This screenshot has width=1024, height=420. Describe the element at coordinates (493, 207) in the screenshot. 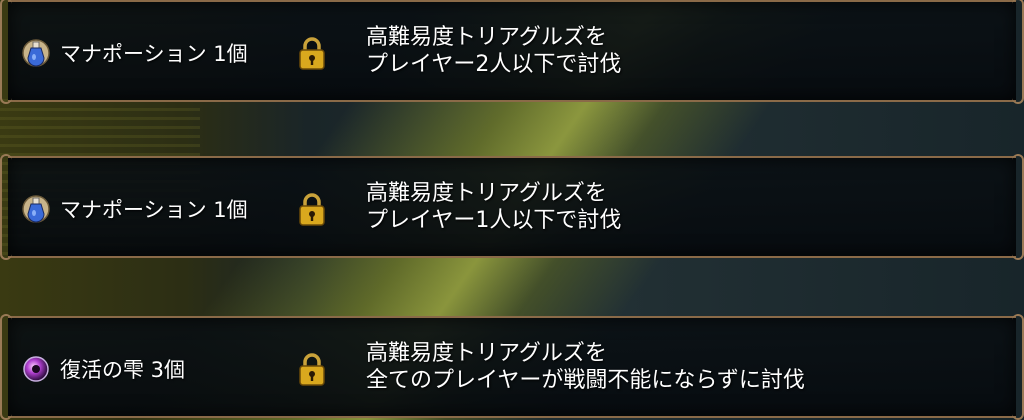

I see `mission-condition: 高難易度トリアグルズを プレイヤー1人以下で討伐` at that location.